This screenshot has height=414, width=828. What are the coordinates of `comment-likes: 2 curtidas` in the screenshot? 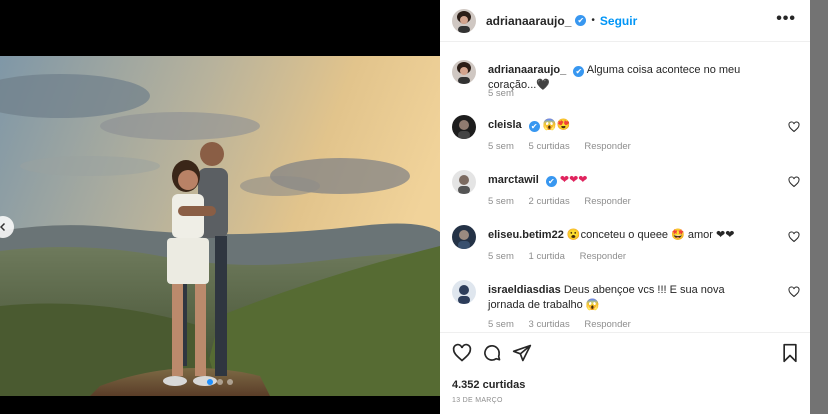 It's located at (549, 201).